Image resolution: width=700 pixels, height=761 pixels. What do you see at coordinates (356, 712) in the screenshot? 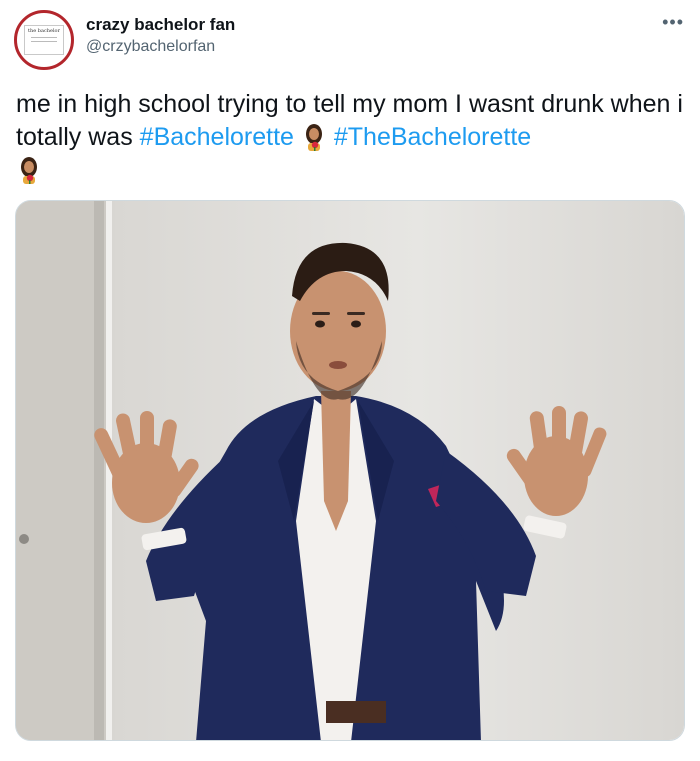
I see `belt` at bounding box center [356, 712].